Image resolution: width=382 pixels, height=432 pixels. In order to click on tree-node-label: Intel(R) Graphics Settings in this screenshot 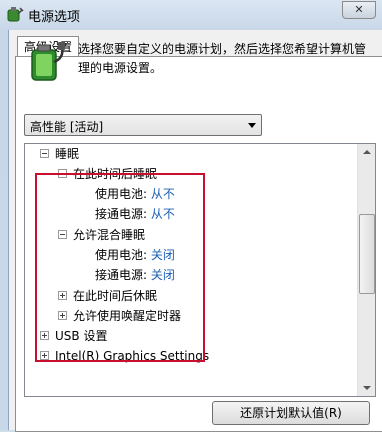, I will do `click(132, 356)`.